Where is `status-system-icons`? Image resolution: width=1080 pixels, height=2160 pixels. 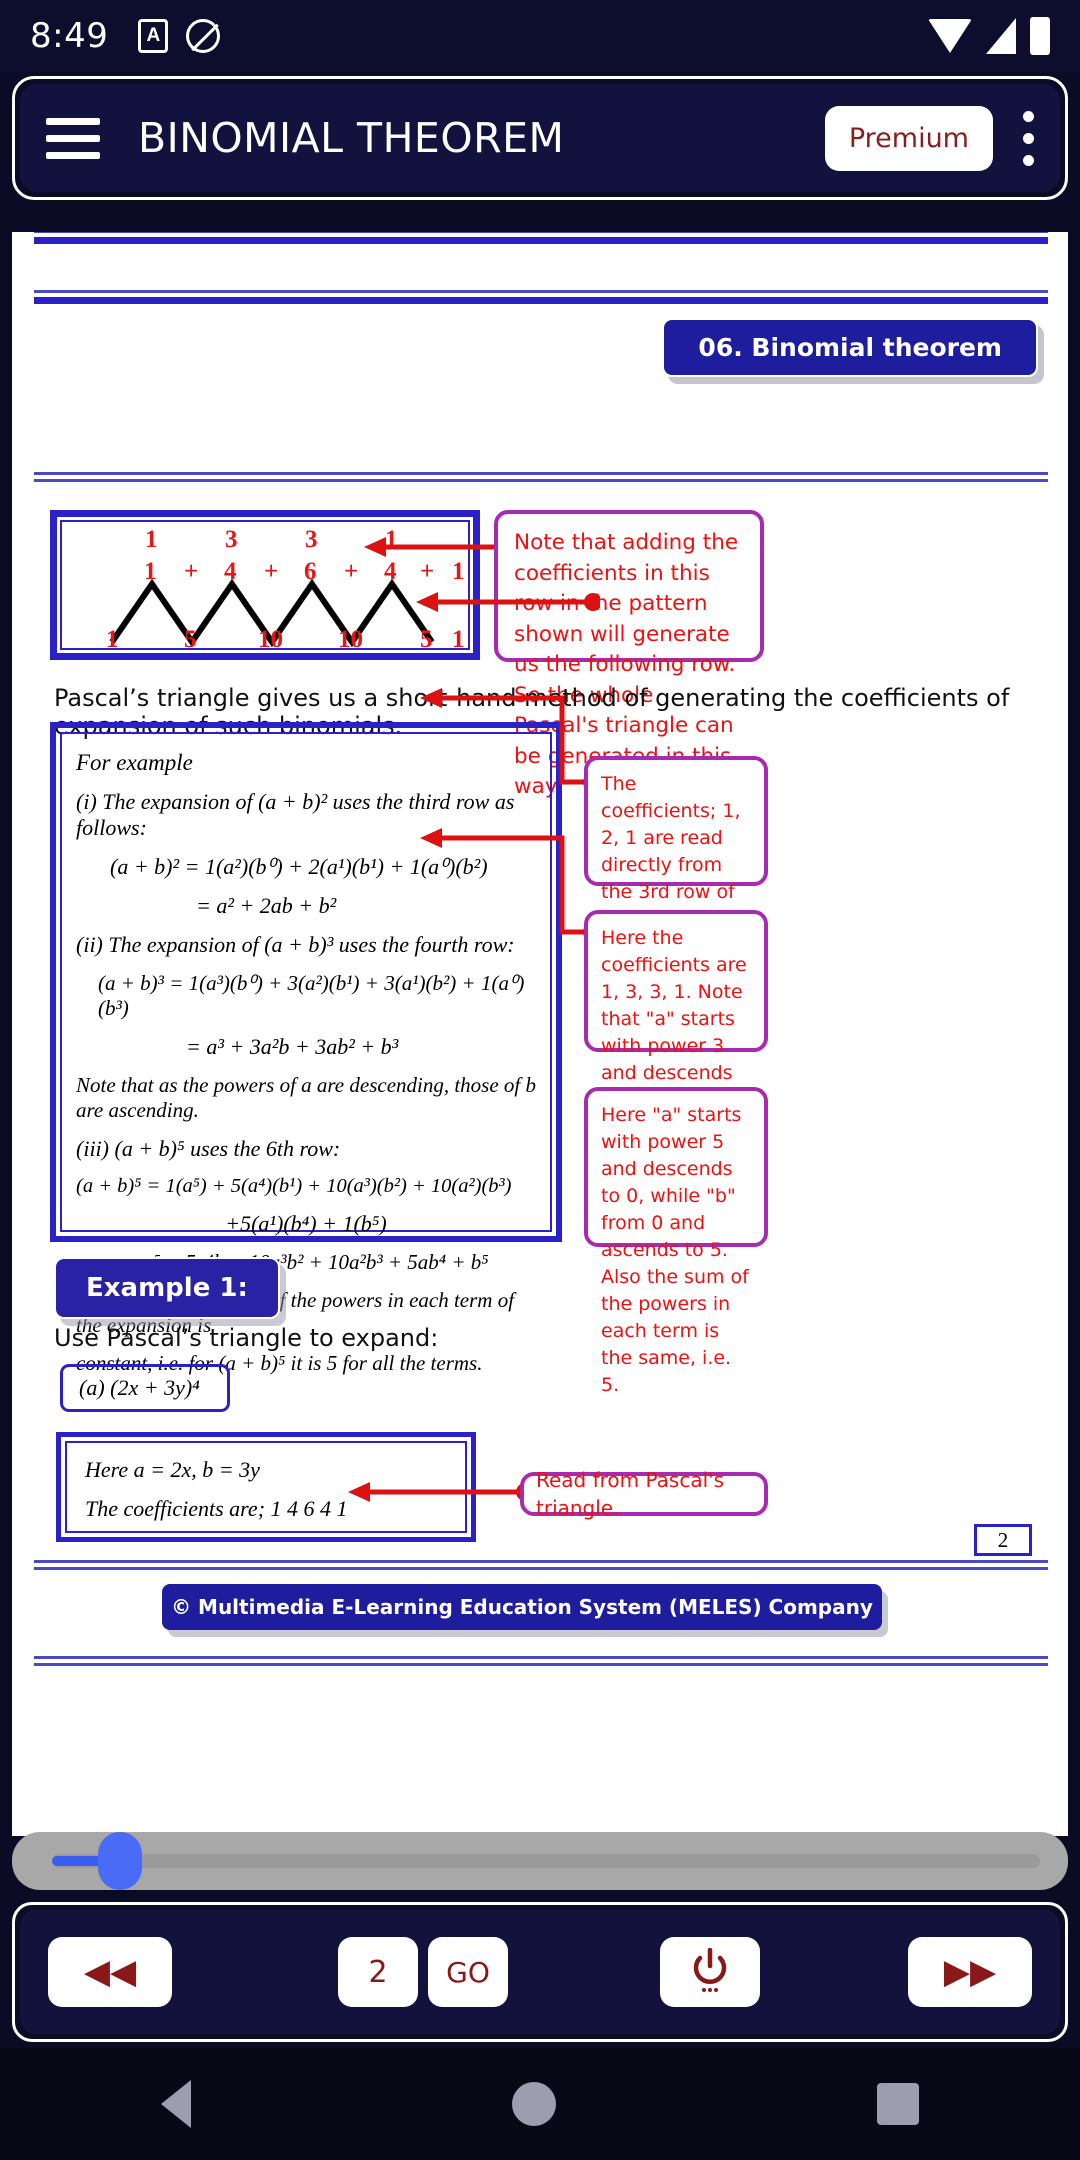
status-system-icons is located at coordinates (989, 36).